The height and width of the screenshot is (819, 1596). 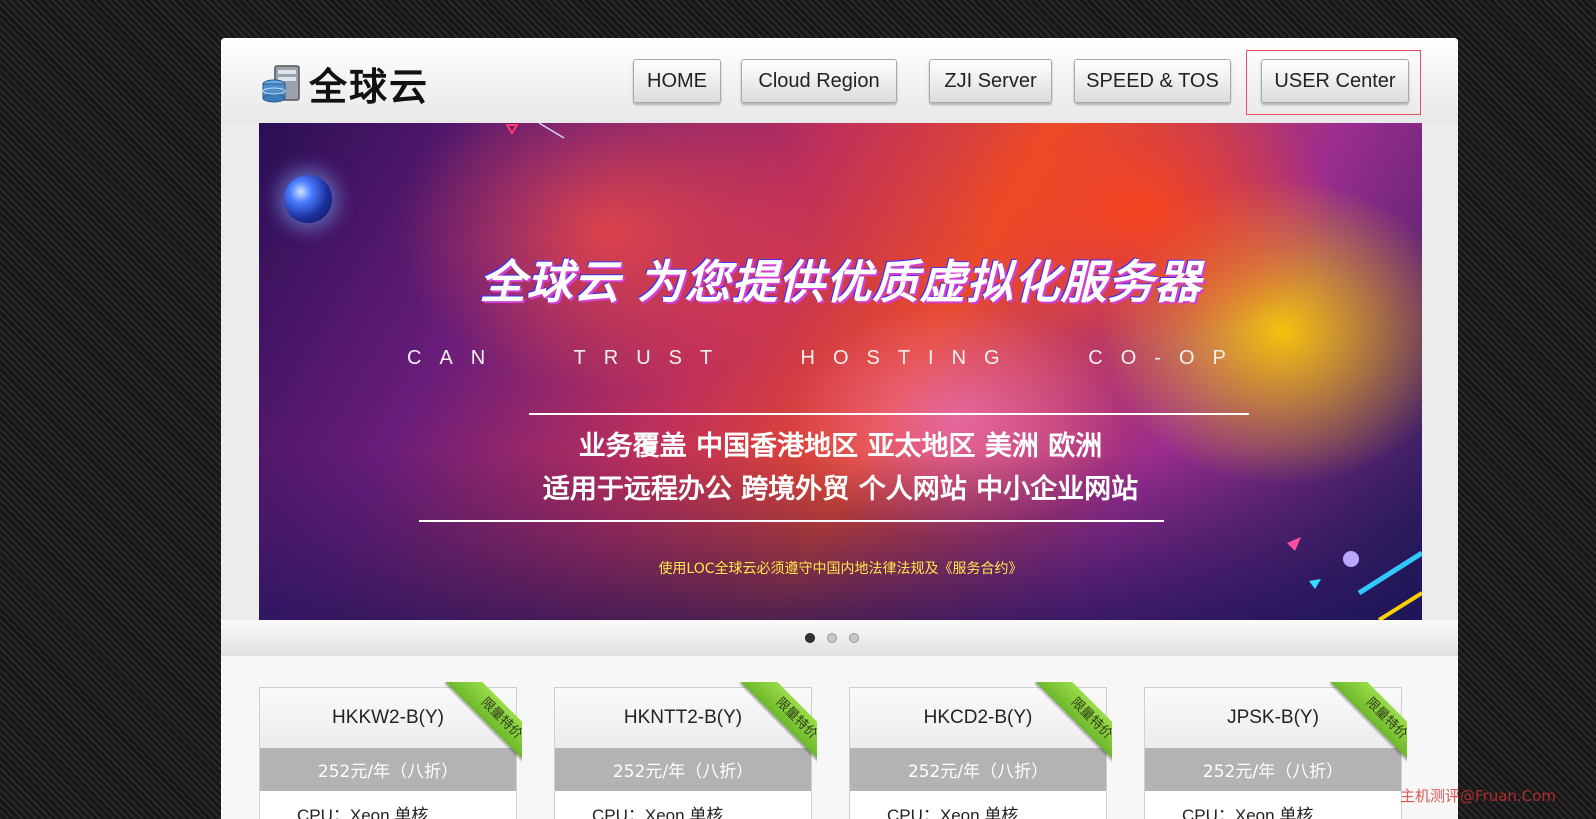 What do you see at coordinates (677, 81) in the screenshot?
I see `nav-home-button: HOME` at bounding box center [677, 81].